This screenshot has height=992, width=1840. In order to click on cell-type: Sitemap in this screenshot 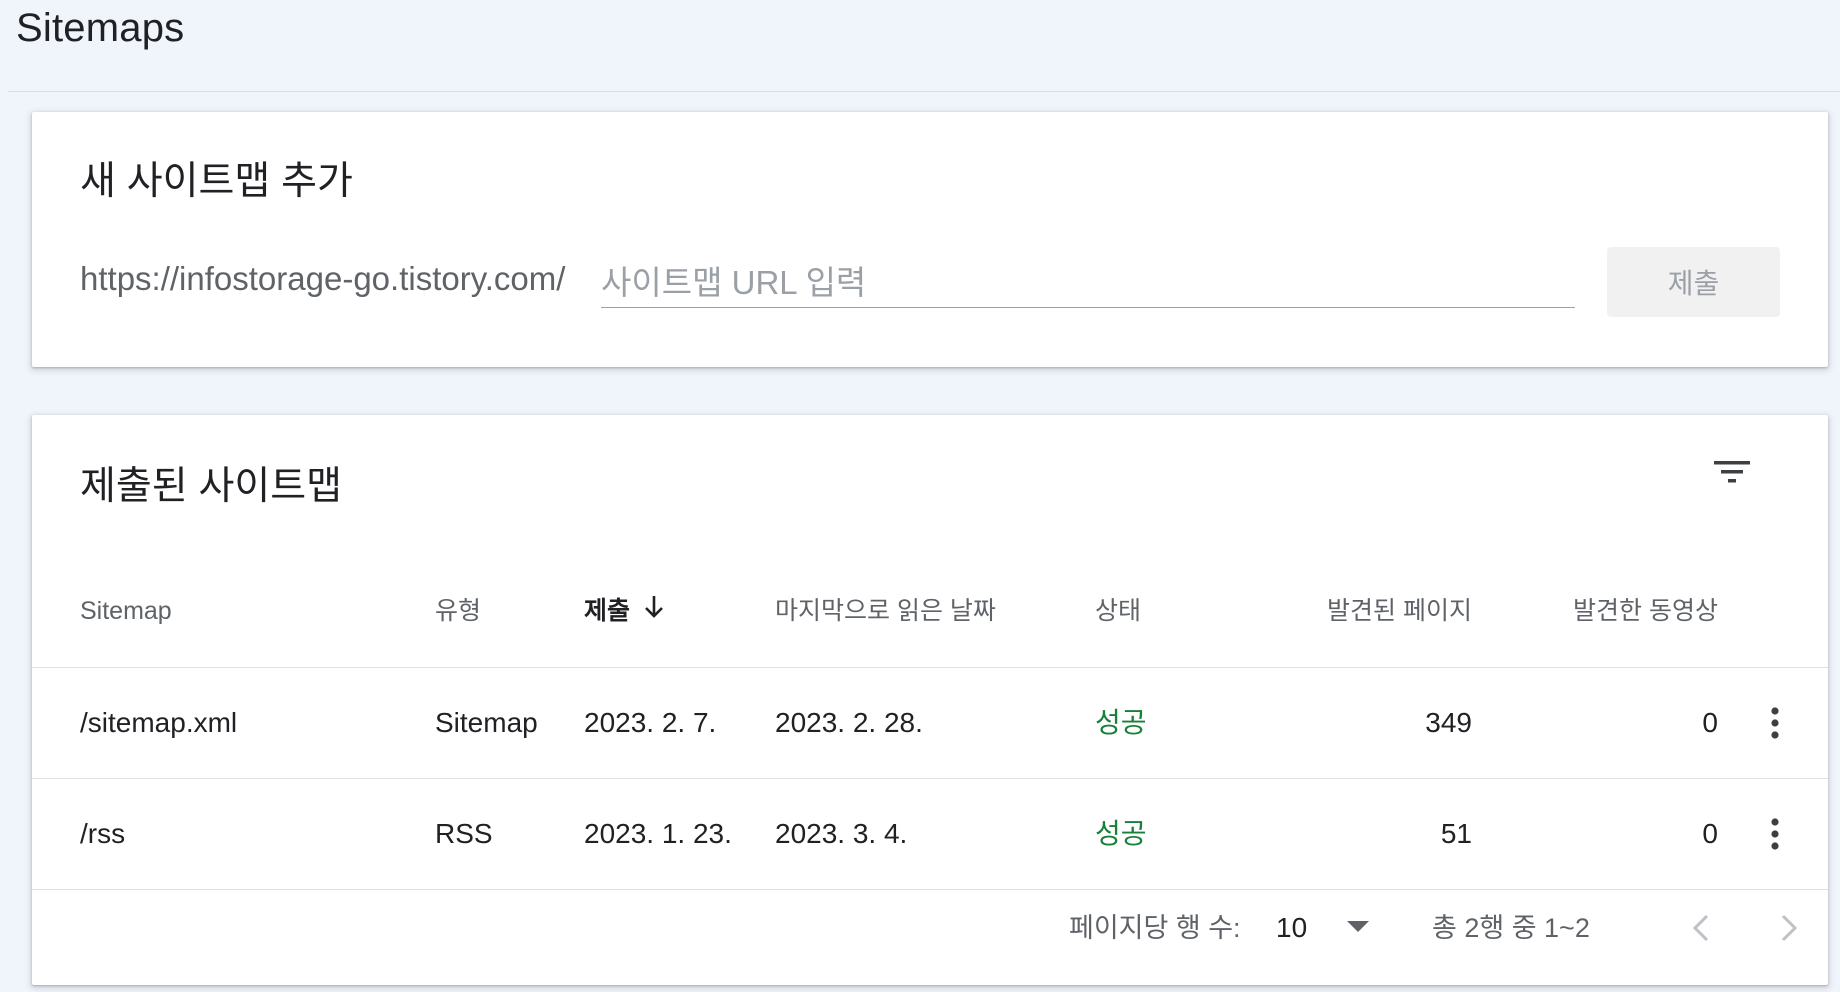, I will do `click(486, 722)`.